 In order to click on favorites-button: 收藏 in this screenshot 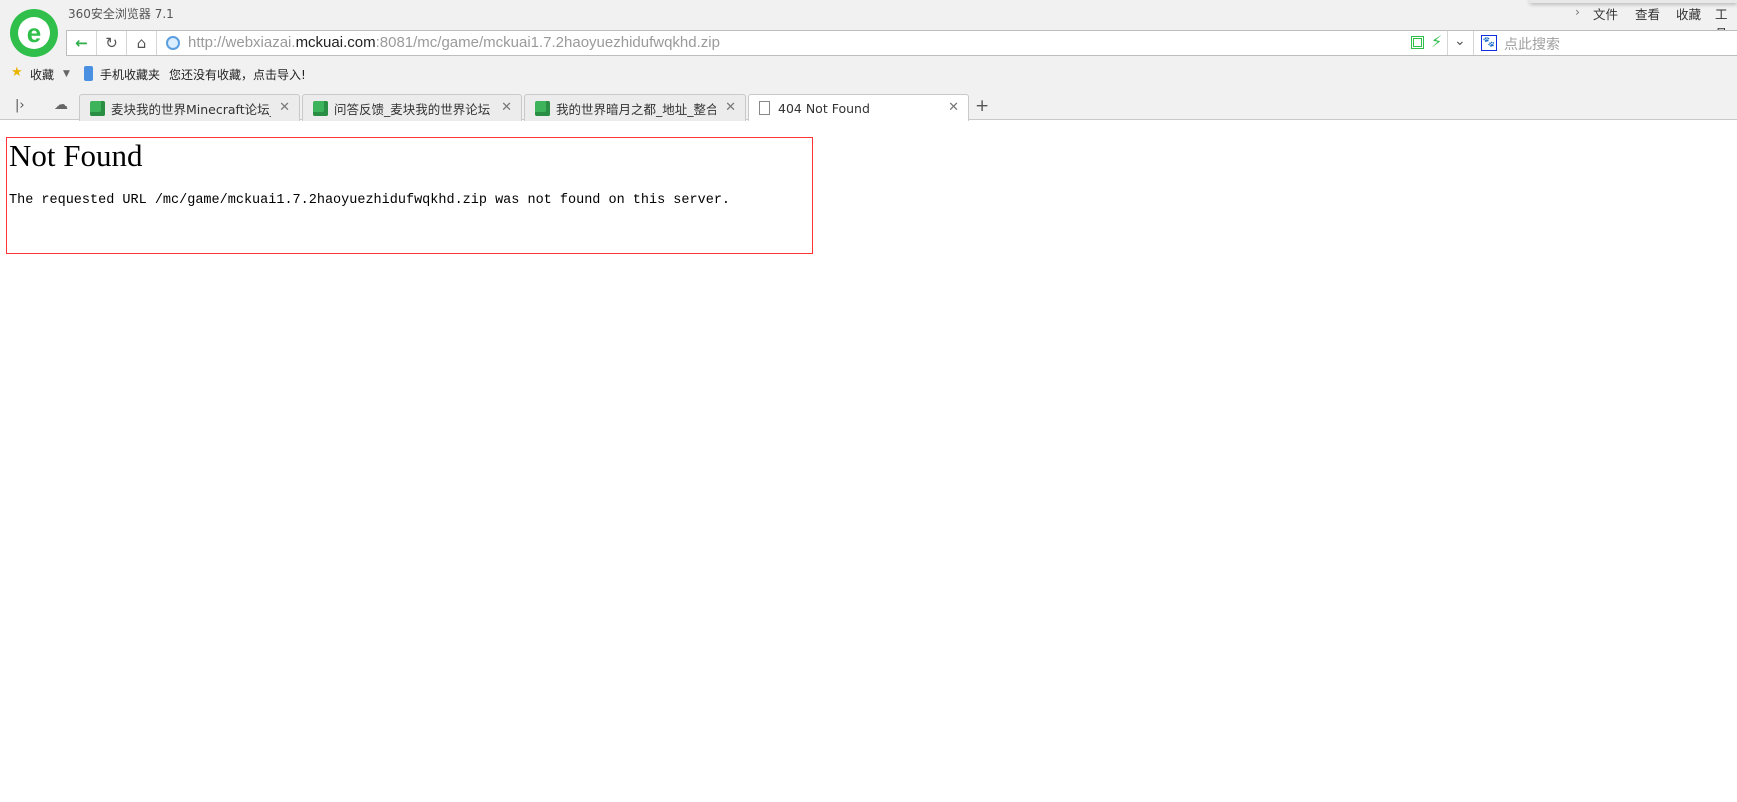, I will do `click(42, 74)`.